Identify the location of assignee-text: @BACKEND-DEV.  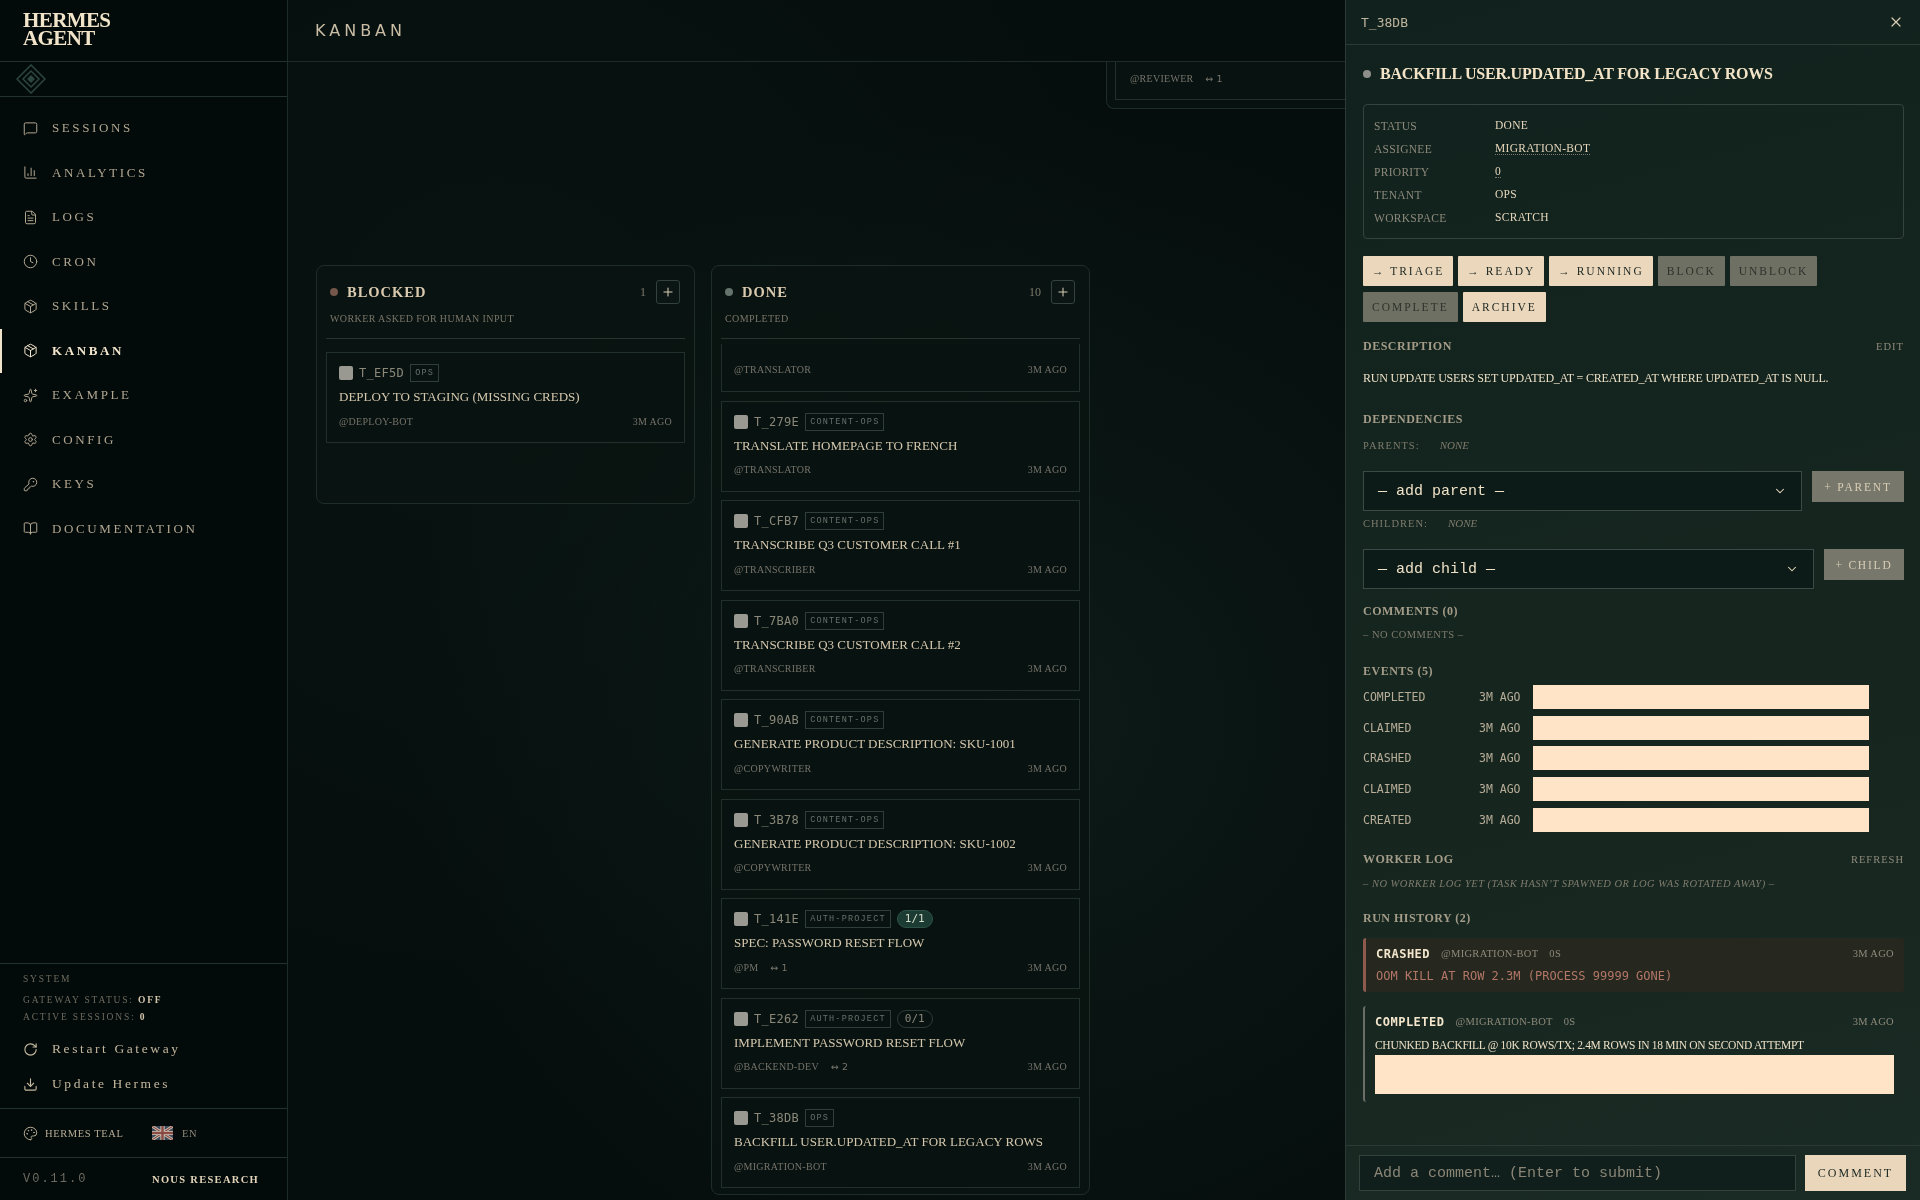
(777, 1066).